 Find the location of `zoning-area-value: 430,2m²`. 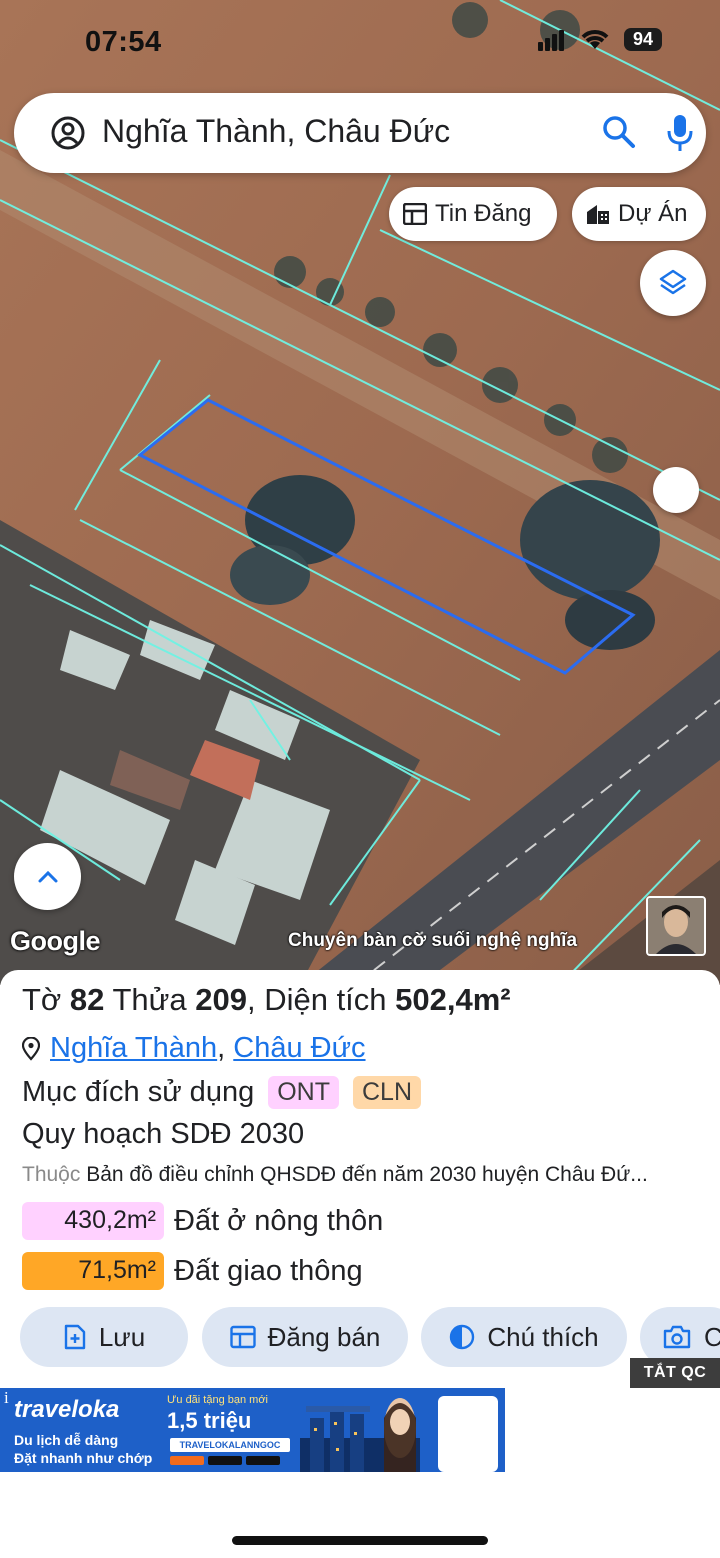

zoning-area-value: 430,2m² is located at coordinates (93, 1221).